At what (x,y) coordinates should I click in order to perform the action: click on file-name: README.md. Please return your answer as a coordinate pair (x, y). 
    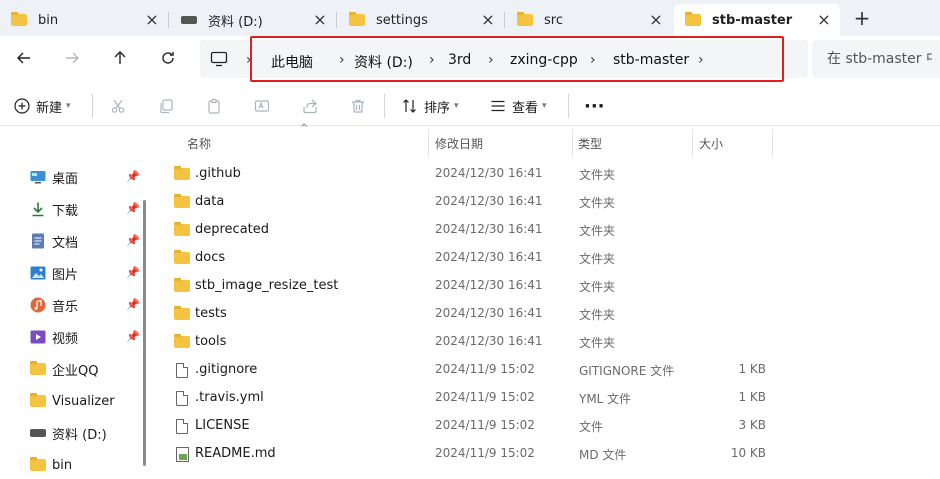
    Looking at the image, I should click on (235, 453).